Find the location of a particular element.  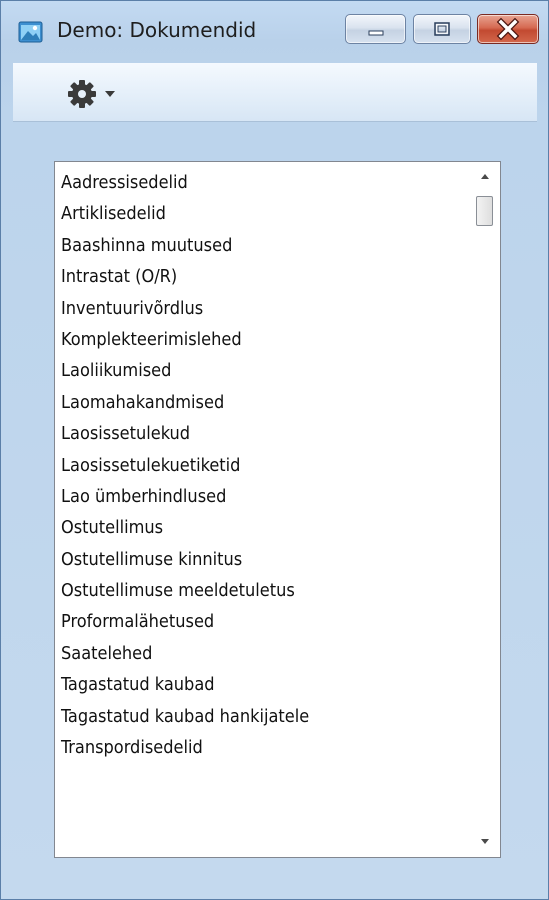

gear-icon is located at coordinates (82, 94).